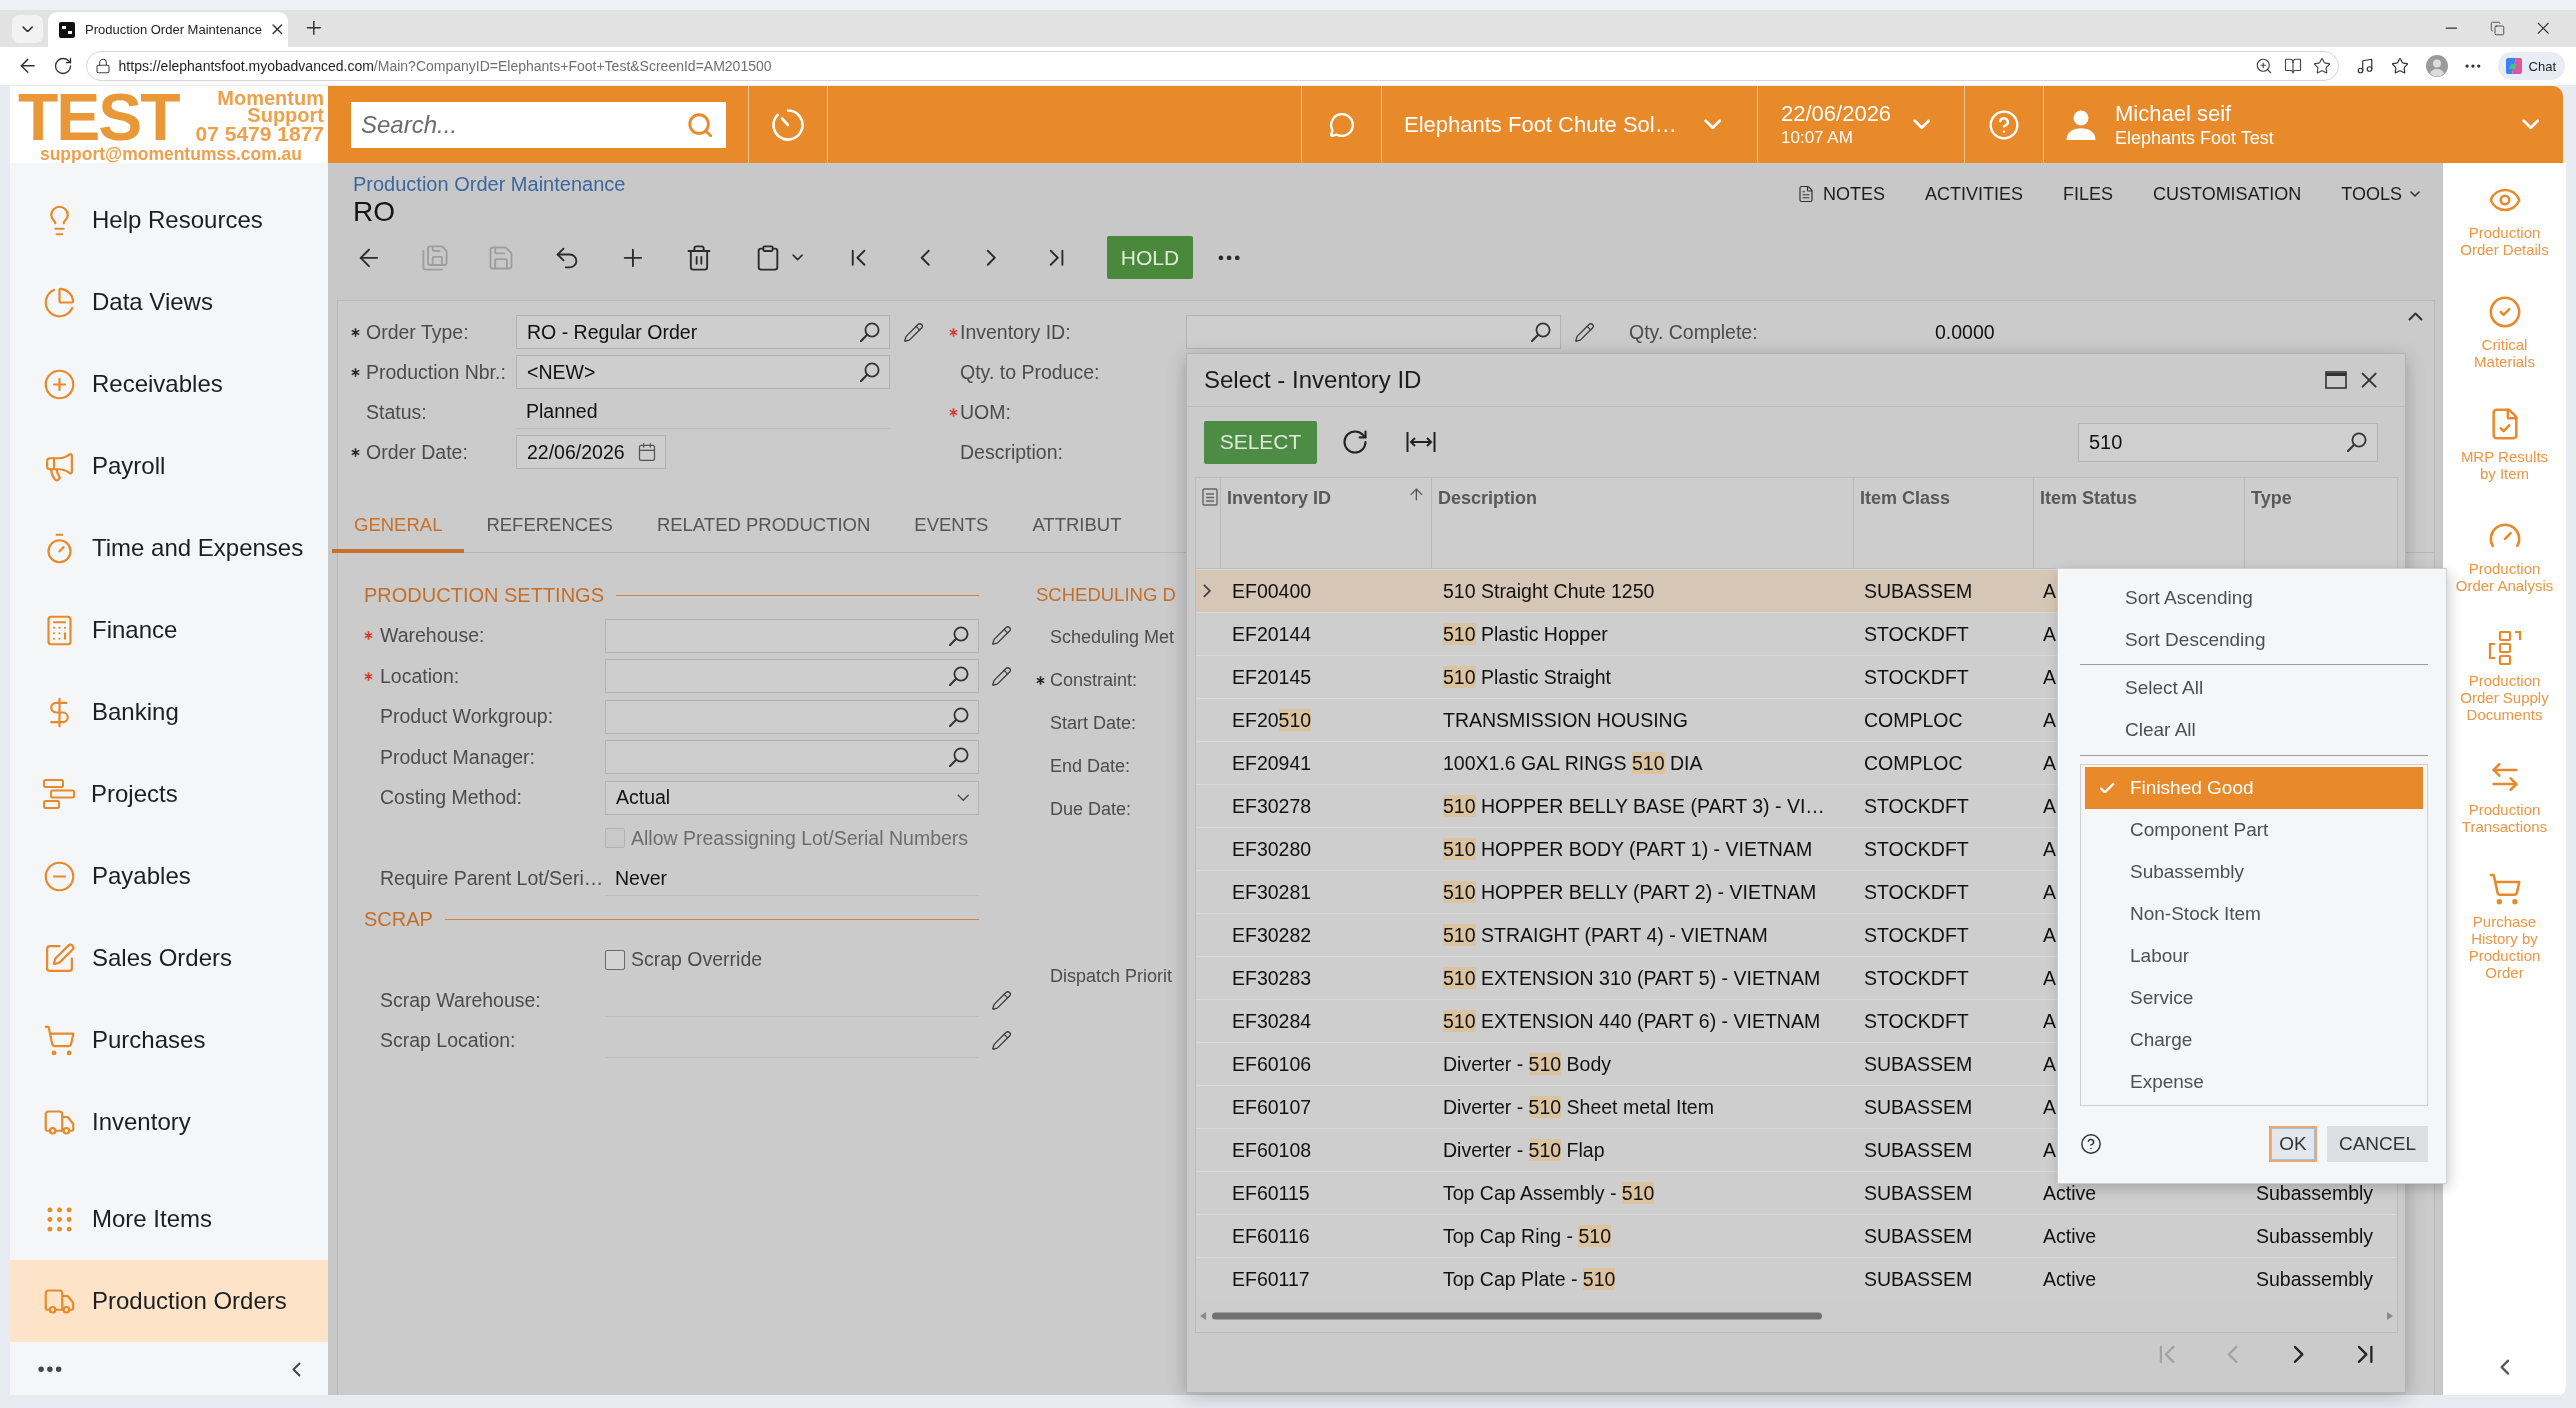 The width and height of the screenshot is (2576, 1408). I want to click on tab: EVENTS, so click(951, 526).